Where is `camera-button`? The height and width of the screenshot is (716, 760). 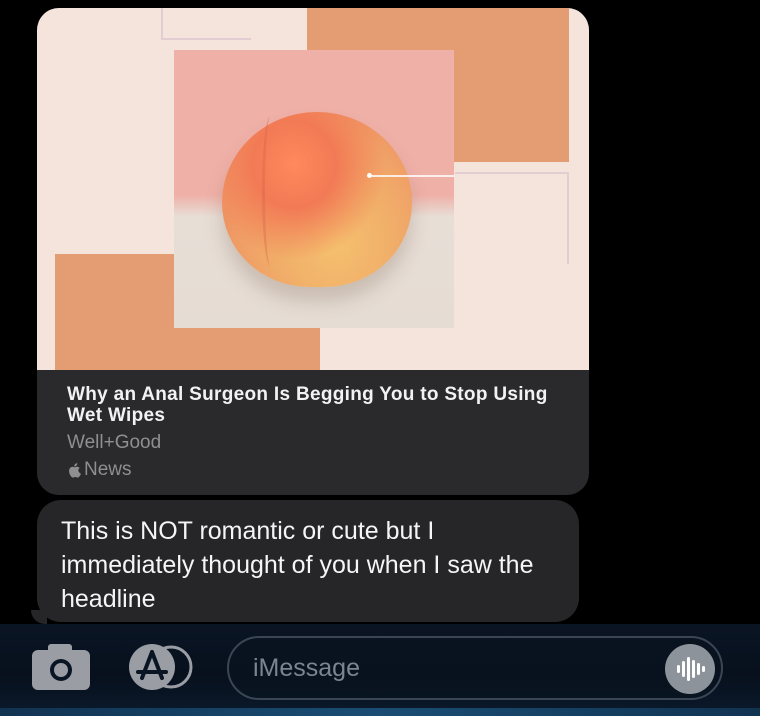
camera-button is located at coordinates (61, 667).